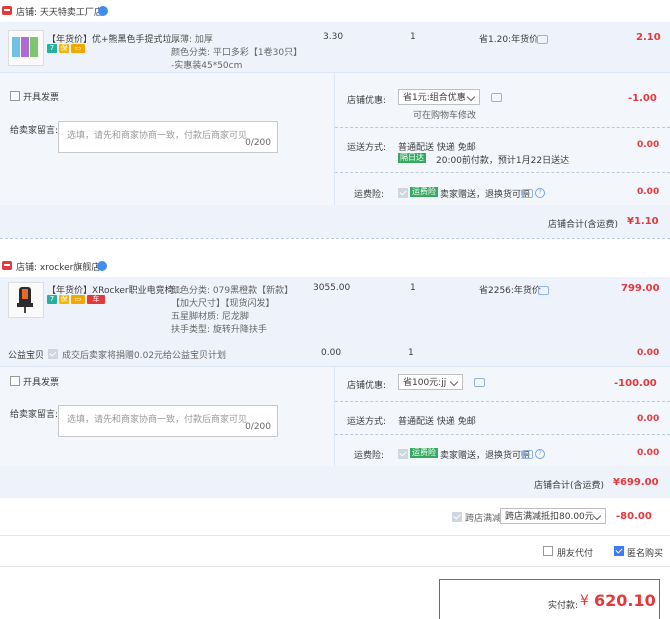  What do you see at coordinates (434, 98) in the screenshot?
I see `promo-select-value: 省1元:组合优惠` at bounding box center [434, 98].